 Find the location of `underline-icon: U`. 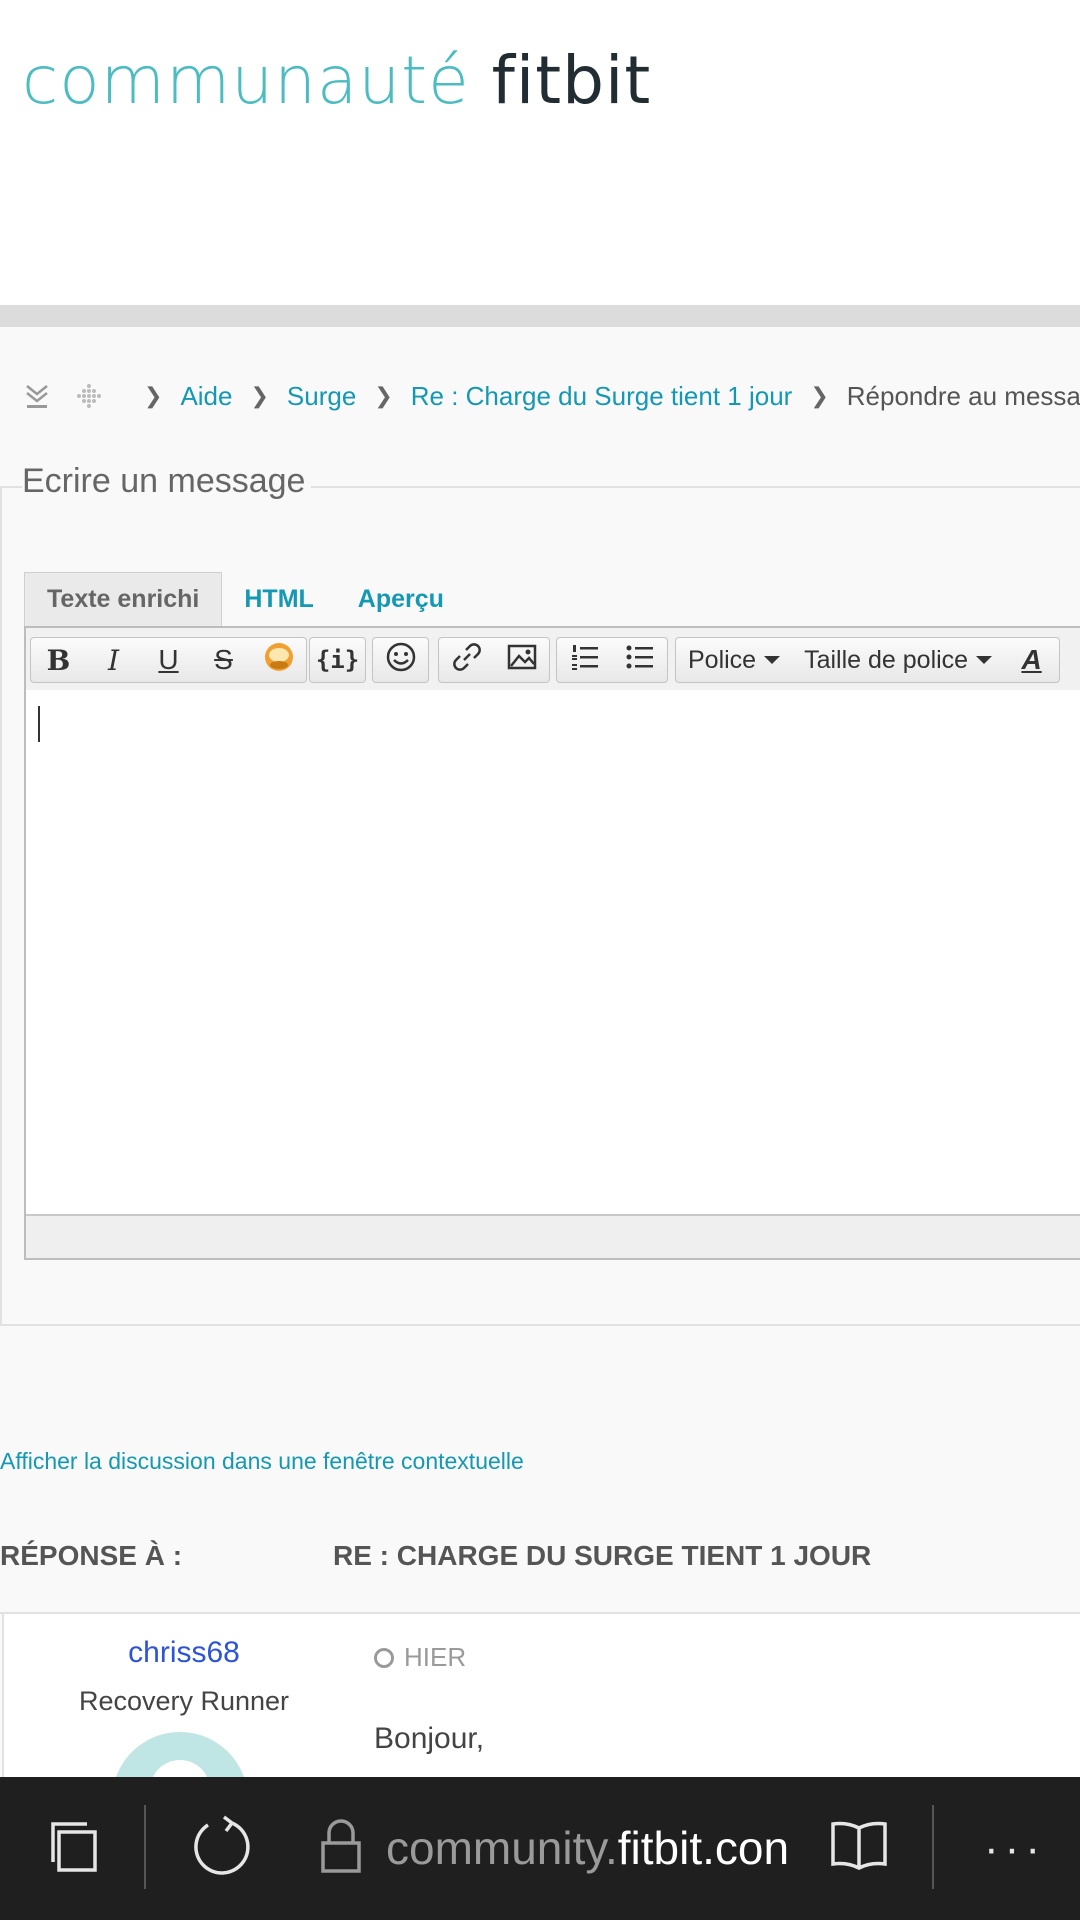

underline-icon: U is located at coordinates (168, 659).